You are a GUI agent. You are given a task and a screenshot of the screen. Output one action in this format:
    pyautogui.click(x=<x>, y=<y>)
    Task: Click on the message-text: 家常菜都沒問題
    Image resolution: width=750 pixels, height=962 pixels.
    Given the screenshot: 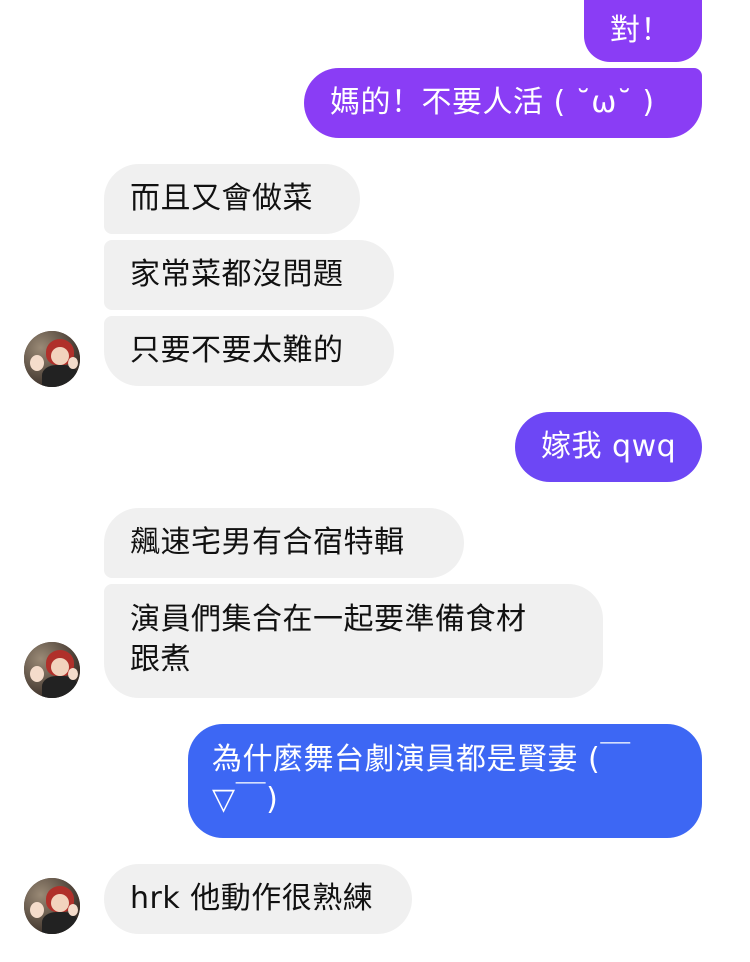 What is the action you would take?
    pyautogui.click(x=237, y=274)
    